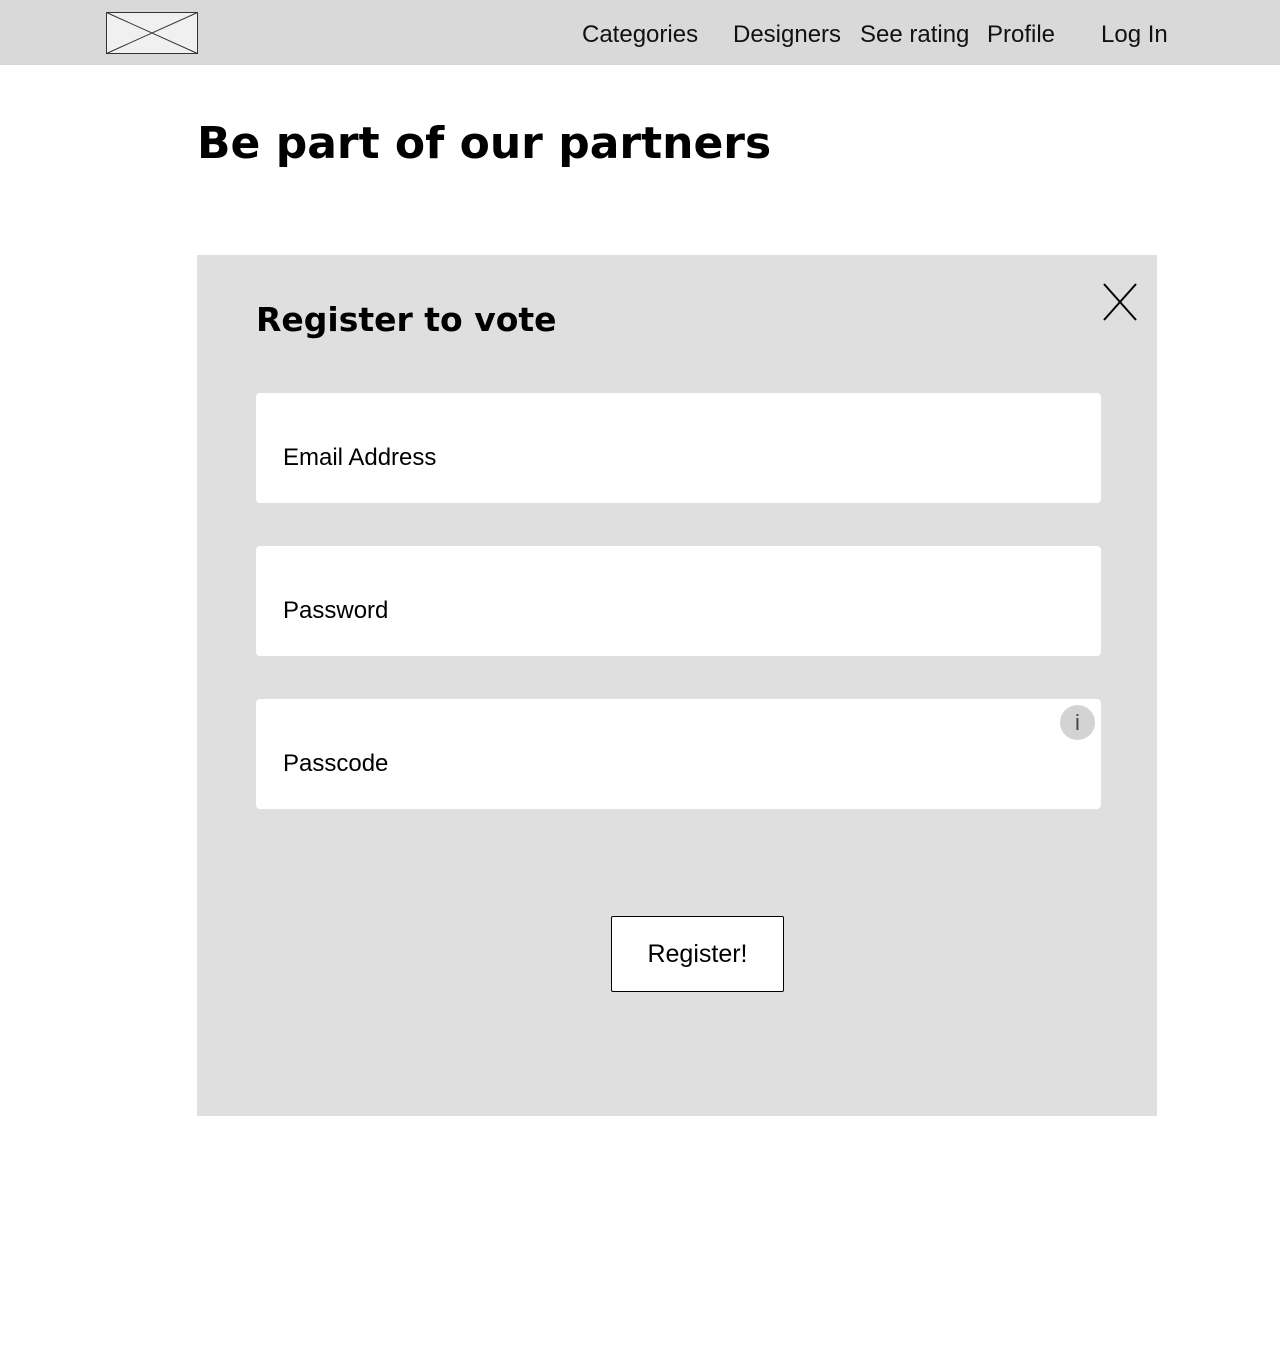  What do you see at coordinates (406, 319) in the screenshot?
I see `modal-title: Register to vote` at bounding box center [406, 319].